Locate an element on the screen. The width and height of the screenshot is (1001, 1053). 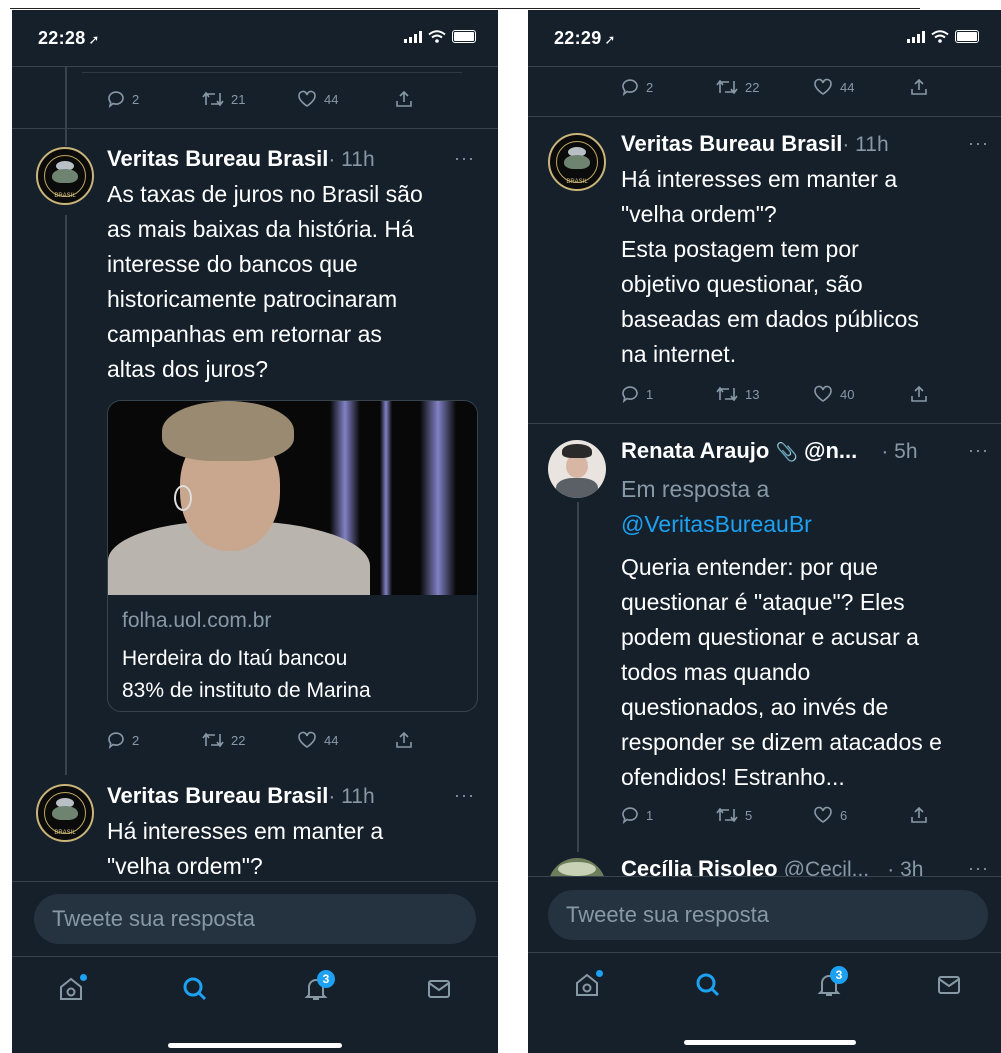
retweet-button: 21 is located at coordinates (249, 99).